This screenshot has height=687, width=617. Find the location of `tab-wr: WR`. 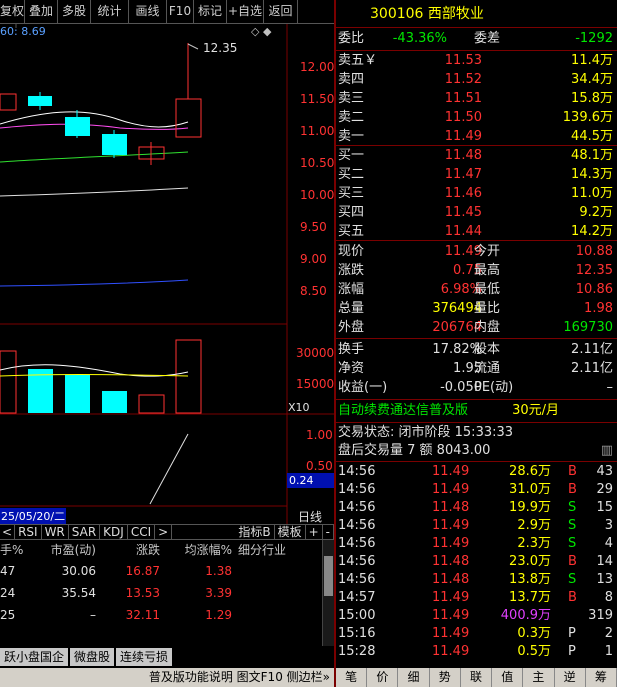

tab-wr: WR is located at coordinates (55, 532).